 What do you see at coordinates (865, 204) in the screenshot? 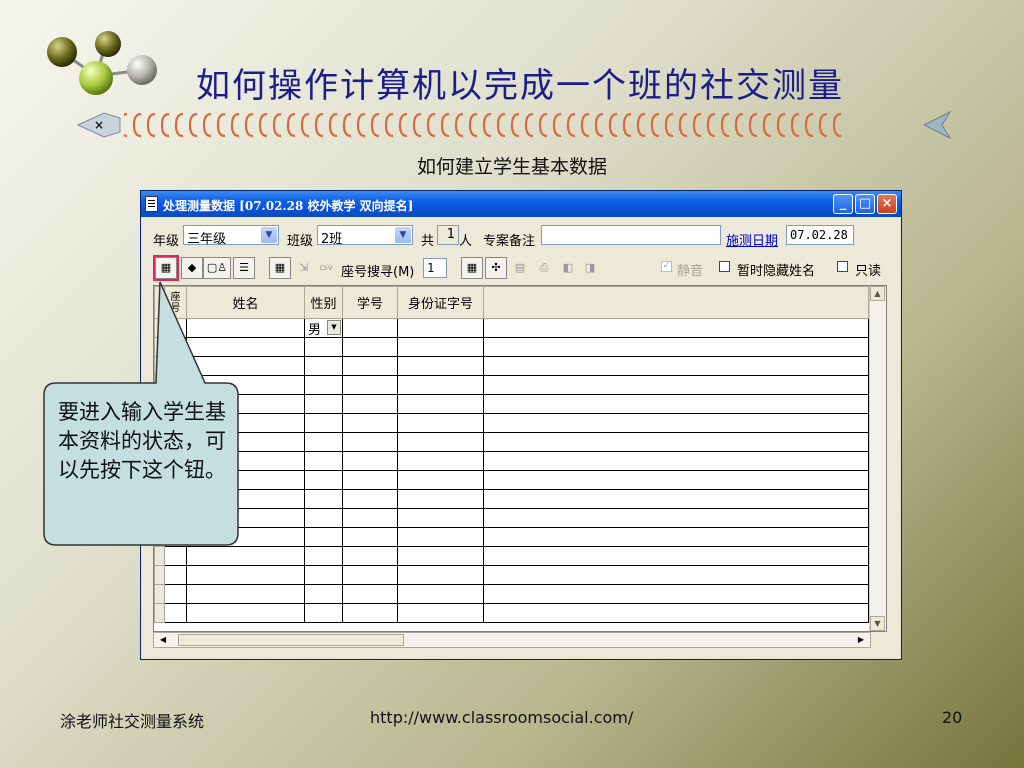
I see `maximize-button: □` at bounding box center [865, 204].